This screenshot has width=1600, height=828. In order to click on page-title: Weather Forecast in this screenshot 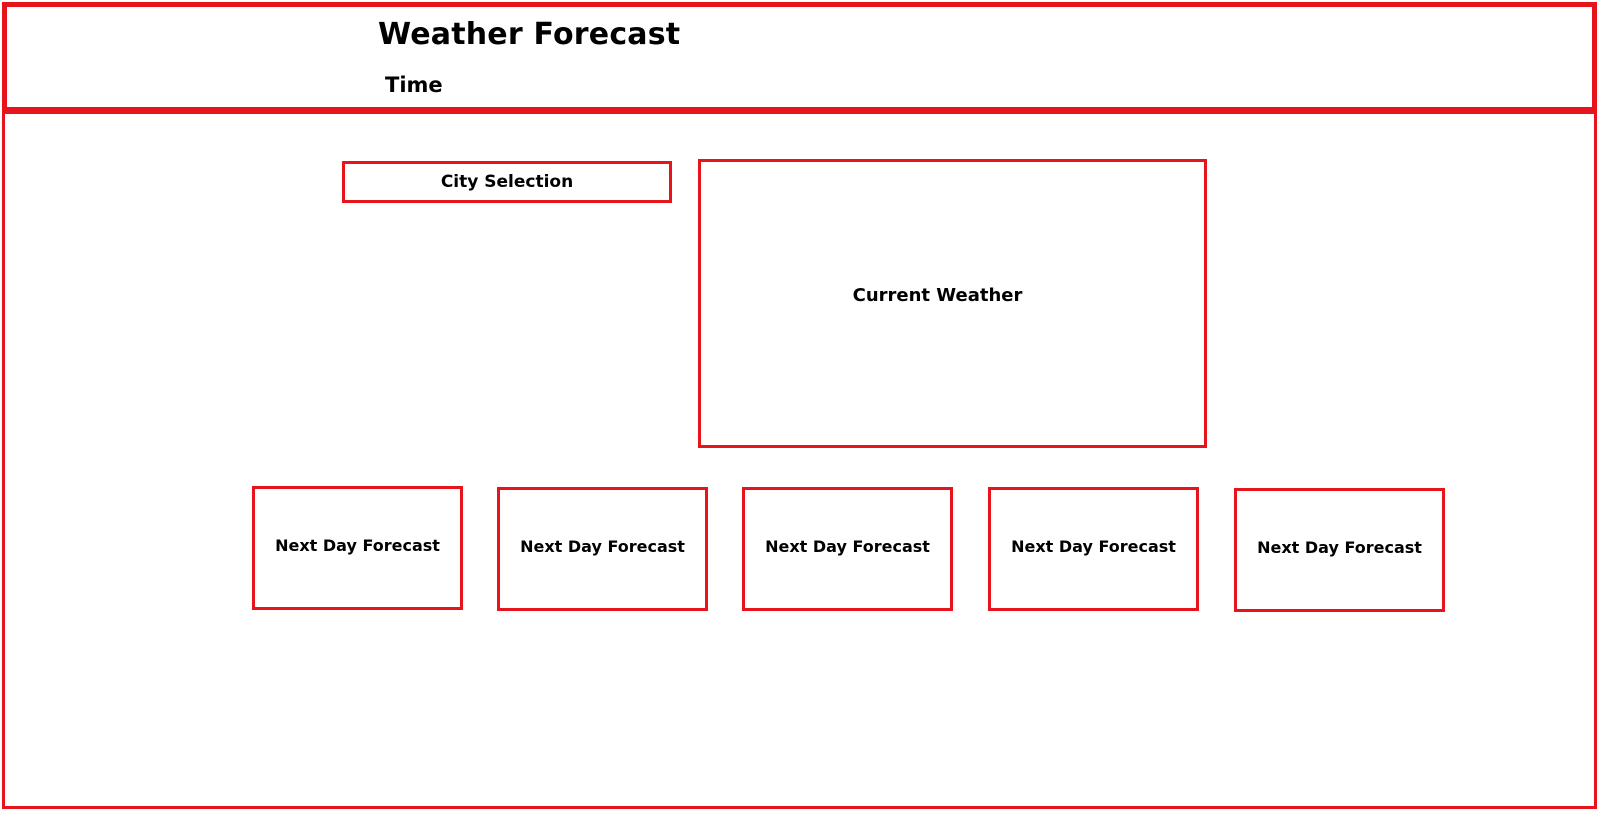, I will do `click(529, 34)`.